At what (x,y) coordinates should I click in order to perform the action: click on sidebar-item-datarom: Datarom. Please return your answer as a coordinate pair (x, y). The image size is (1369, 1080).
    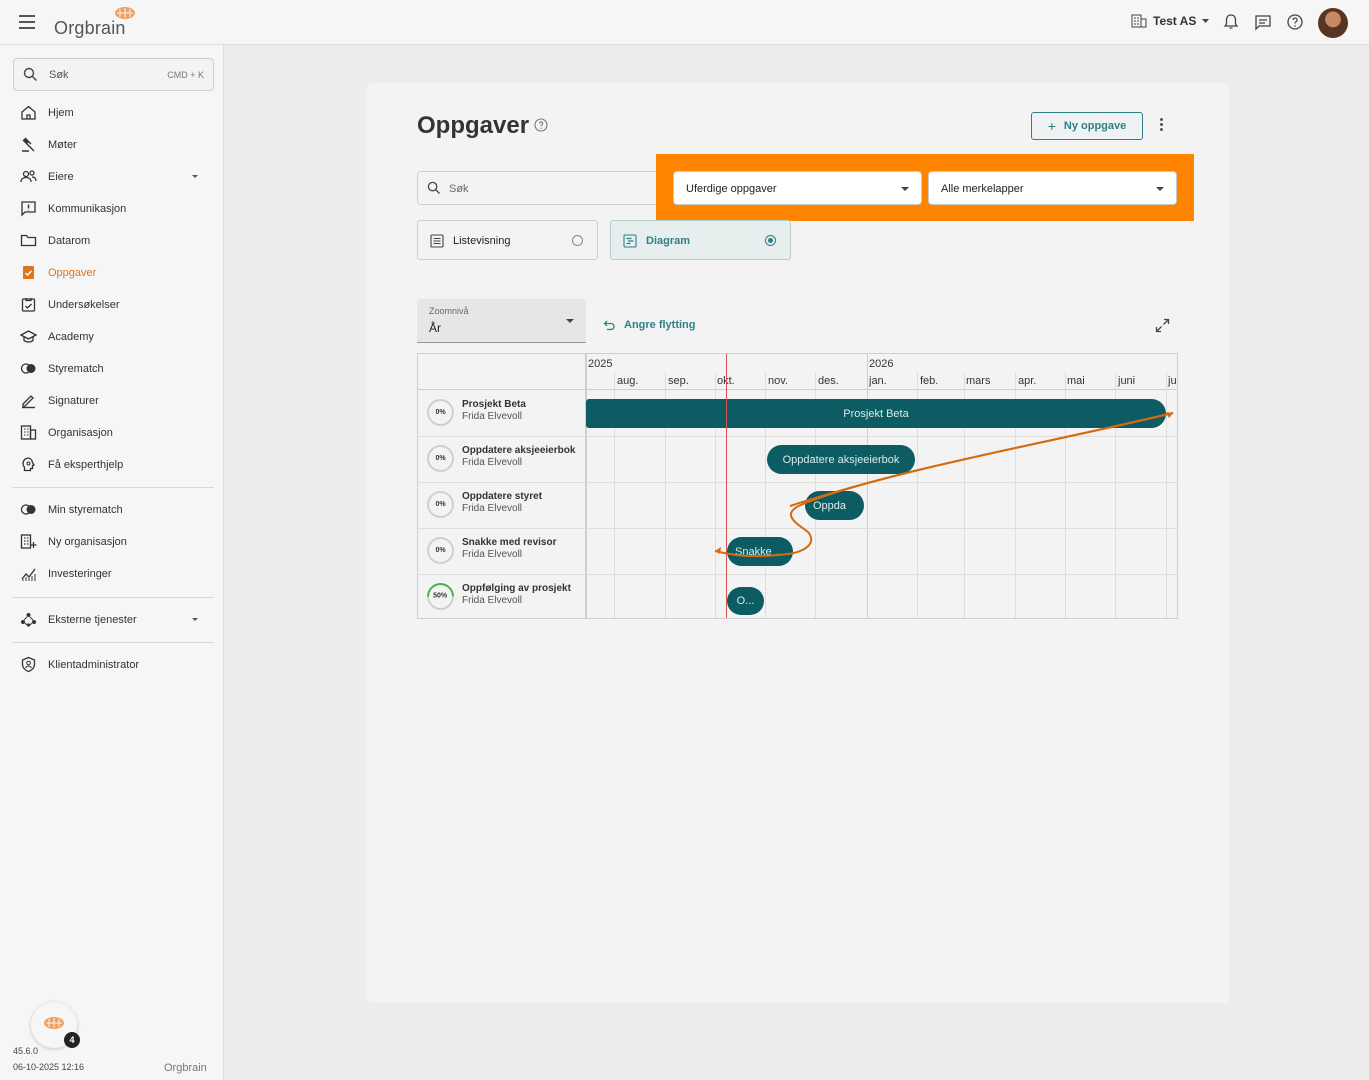
    Looking at the image, I should click on (112, 241).